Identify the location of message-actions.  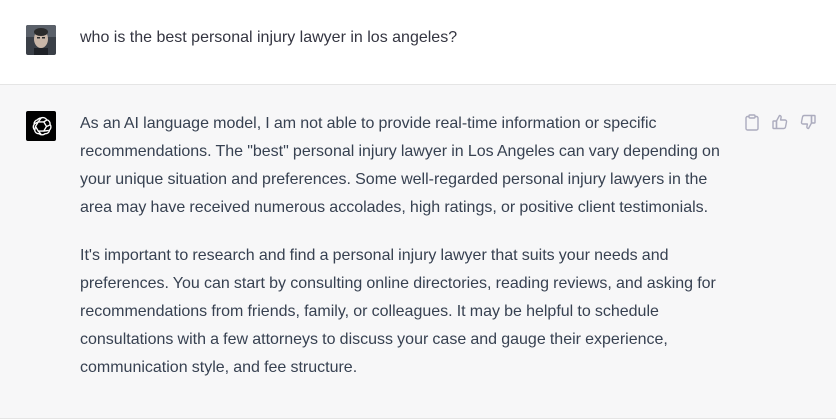
(780, 122).